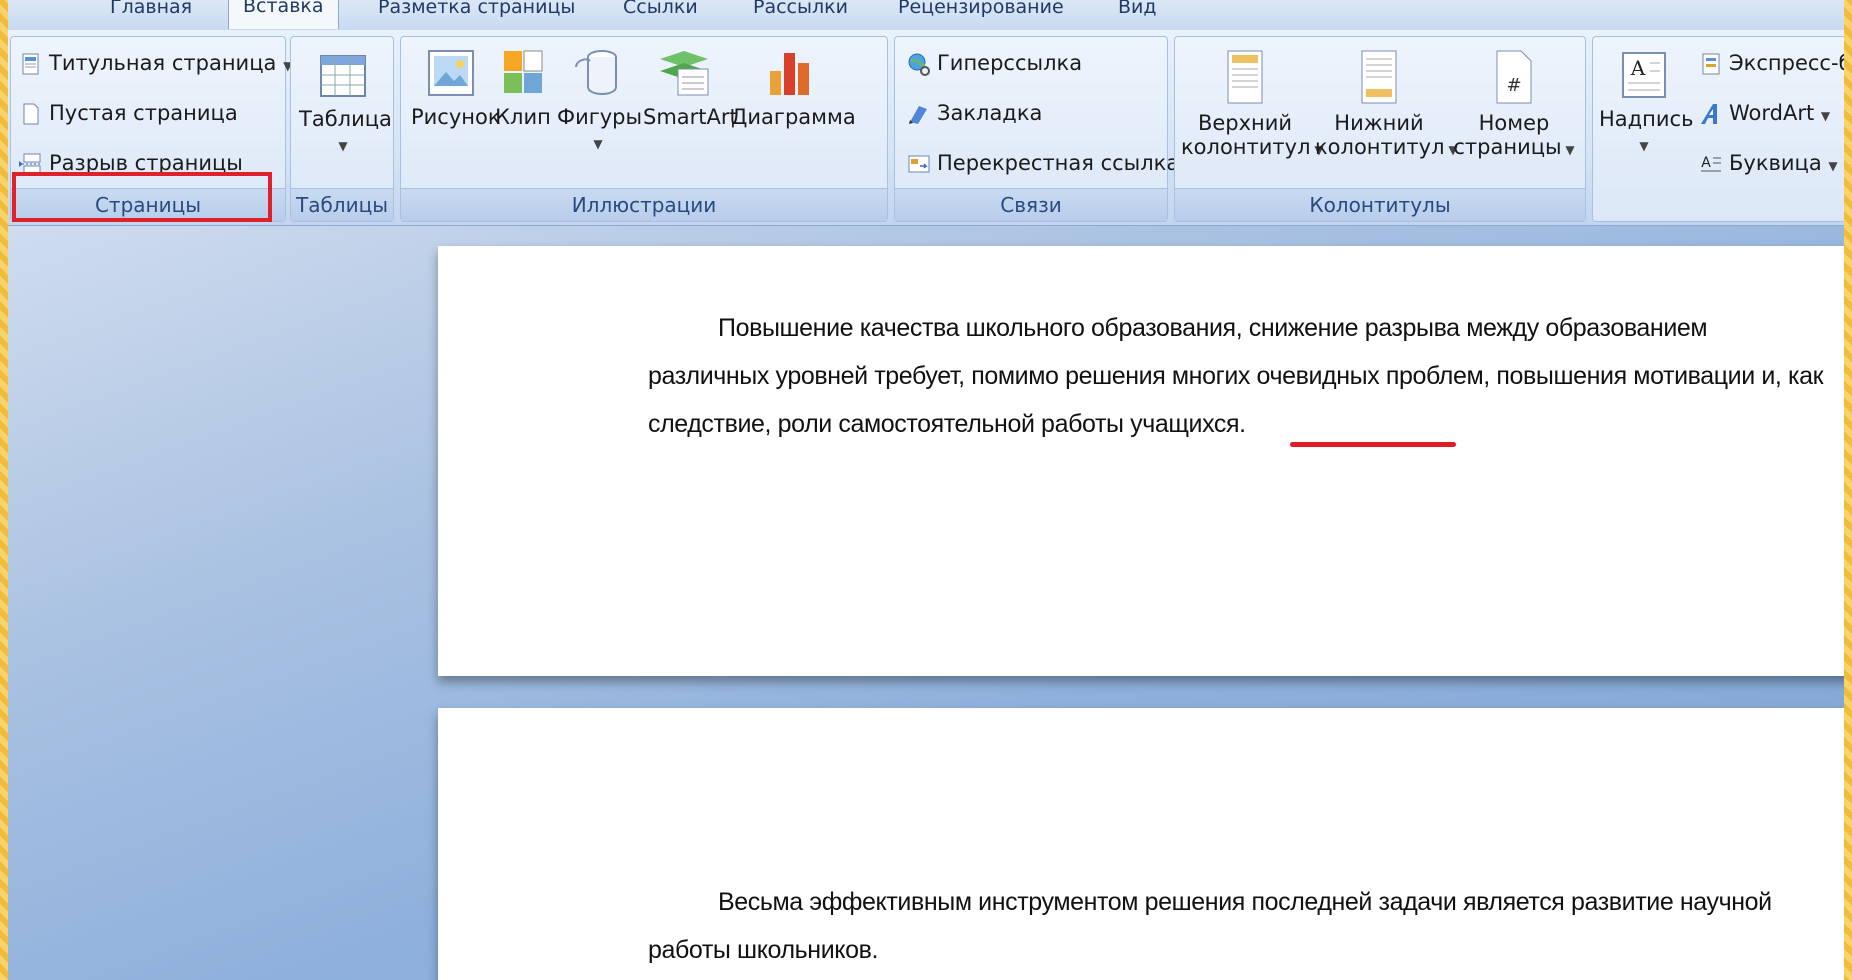  What do you see at coordinates (1373, 444) in the screenshot?
I see `red-underline-marker` at bounding box center [1373, 444].